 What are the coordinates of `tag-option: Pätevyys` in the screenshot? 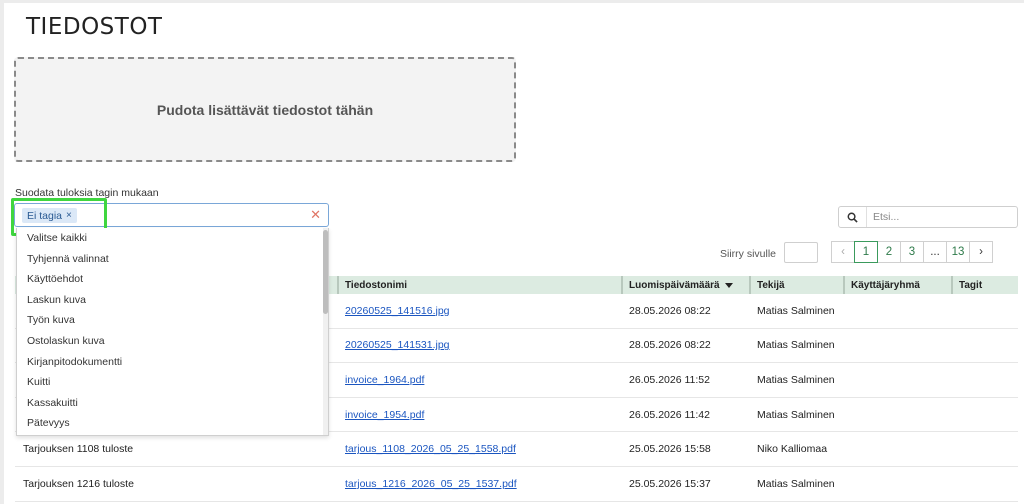 It's located at (172, 423).